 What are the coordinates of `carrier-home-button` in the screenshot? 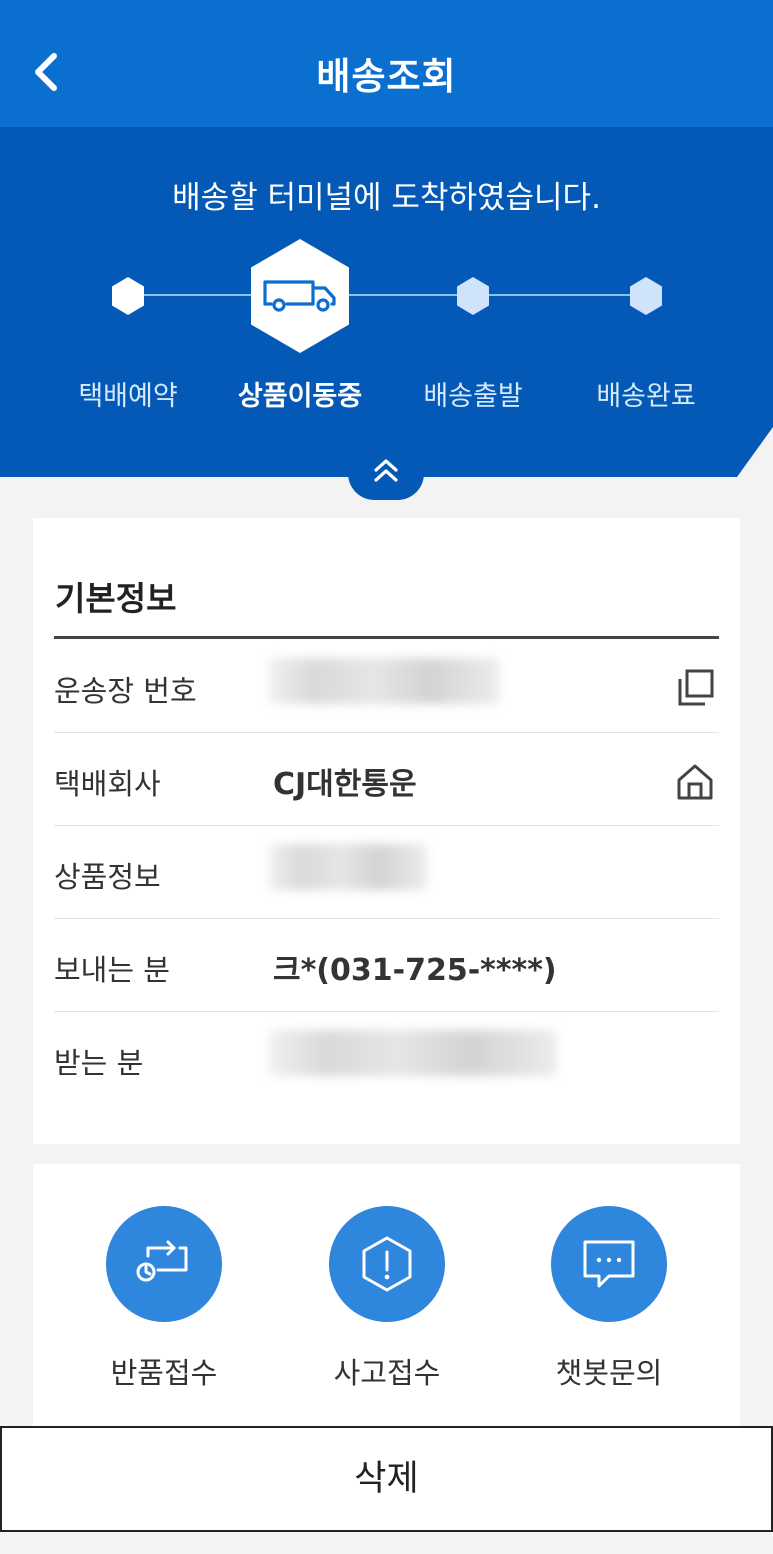 It's located at (695, 781).